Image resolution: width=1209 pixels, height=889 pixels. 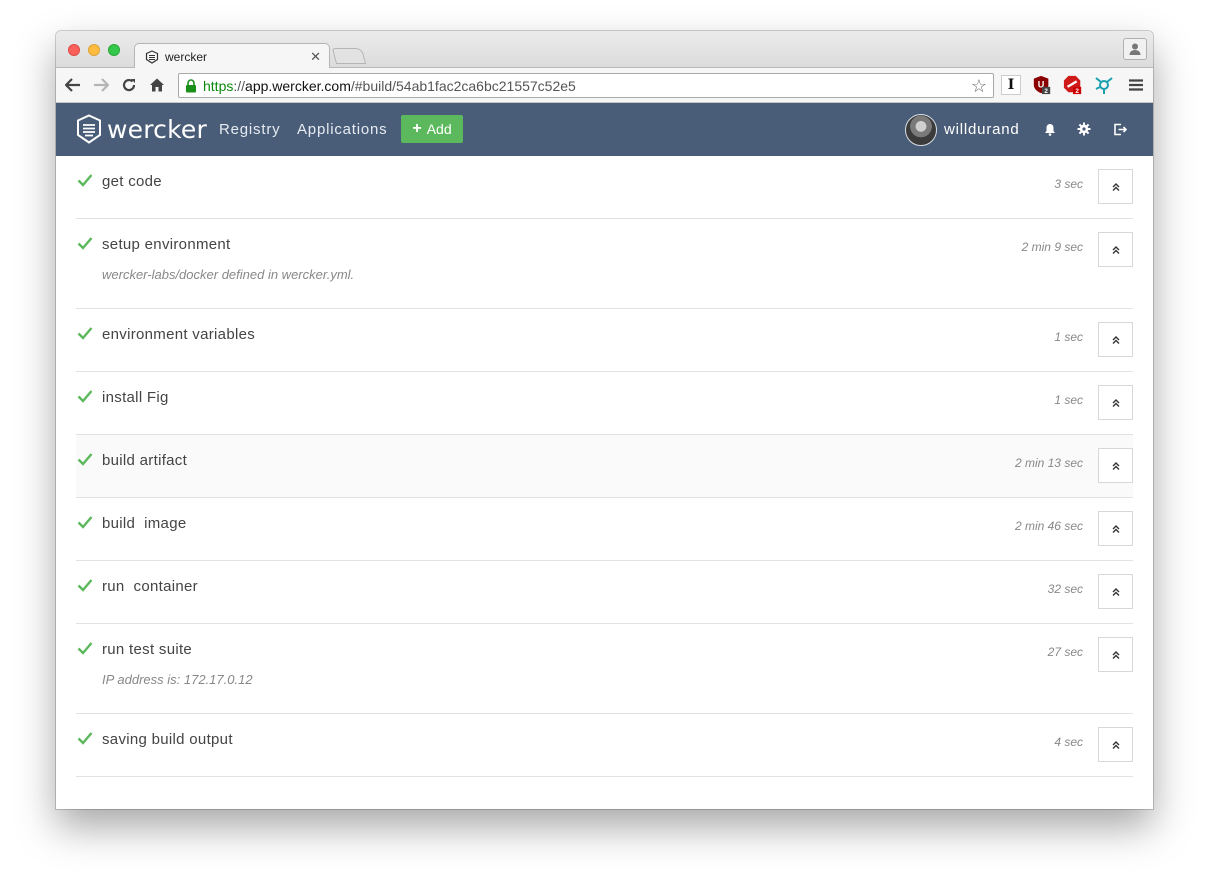 What do you see at coordinates (114, 50) in the screenshot?
I see `zoom-window-button` at bounding box center [114, 50].